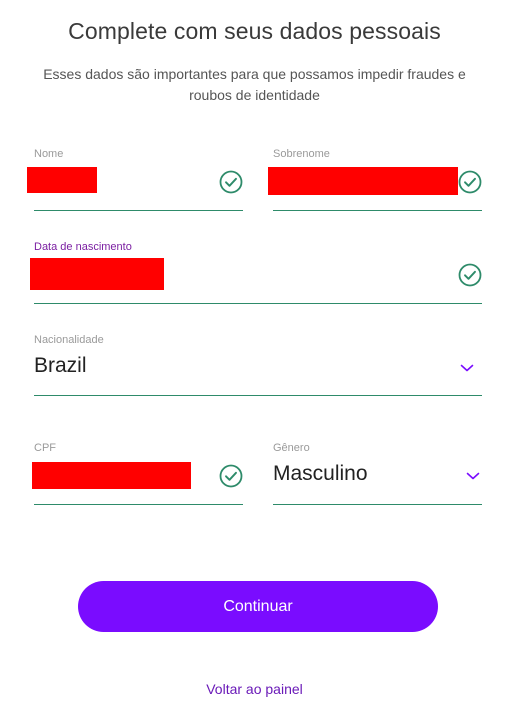 The height and width of the screenshot is (723, 509). Describe the element at coordinates (60, 365) in the screenshot. I see `nacionalidade-value: Brazil` at that location.